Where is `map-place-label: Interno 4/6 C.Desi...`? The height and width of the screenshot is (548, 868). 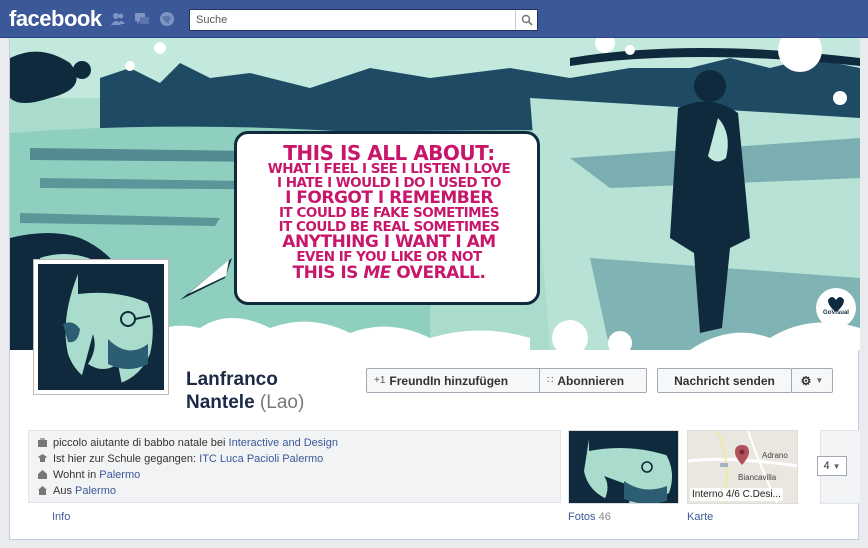 map-place-label: Interno 4/6 C.Desi... is located at coordinates (736, 494).